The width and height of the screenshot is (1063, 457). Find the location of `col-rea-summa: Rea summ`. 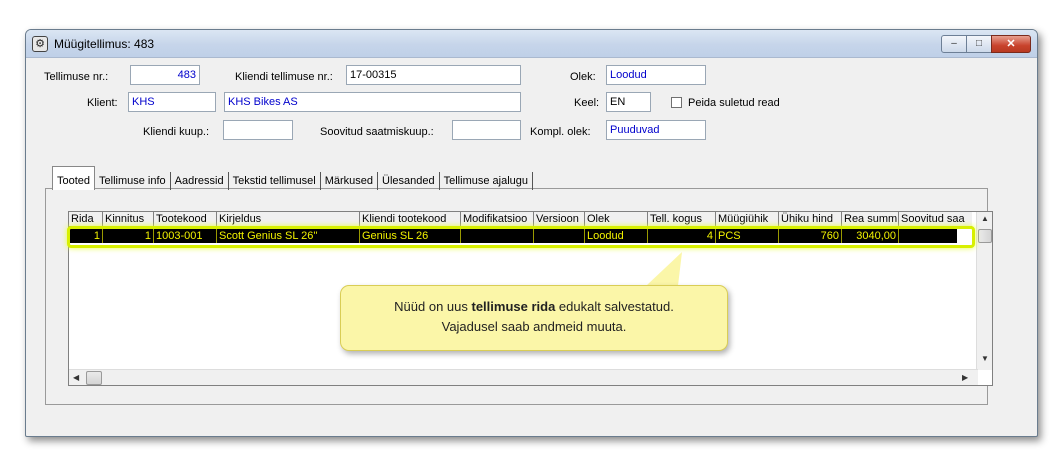

col-rea-summa: Rea summ is located at coordinates (870, 219).